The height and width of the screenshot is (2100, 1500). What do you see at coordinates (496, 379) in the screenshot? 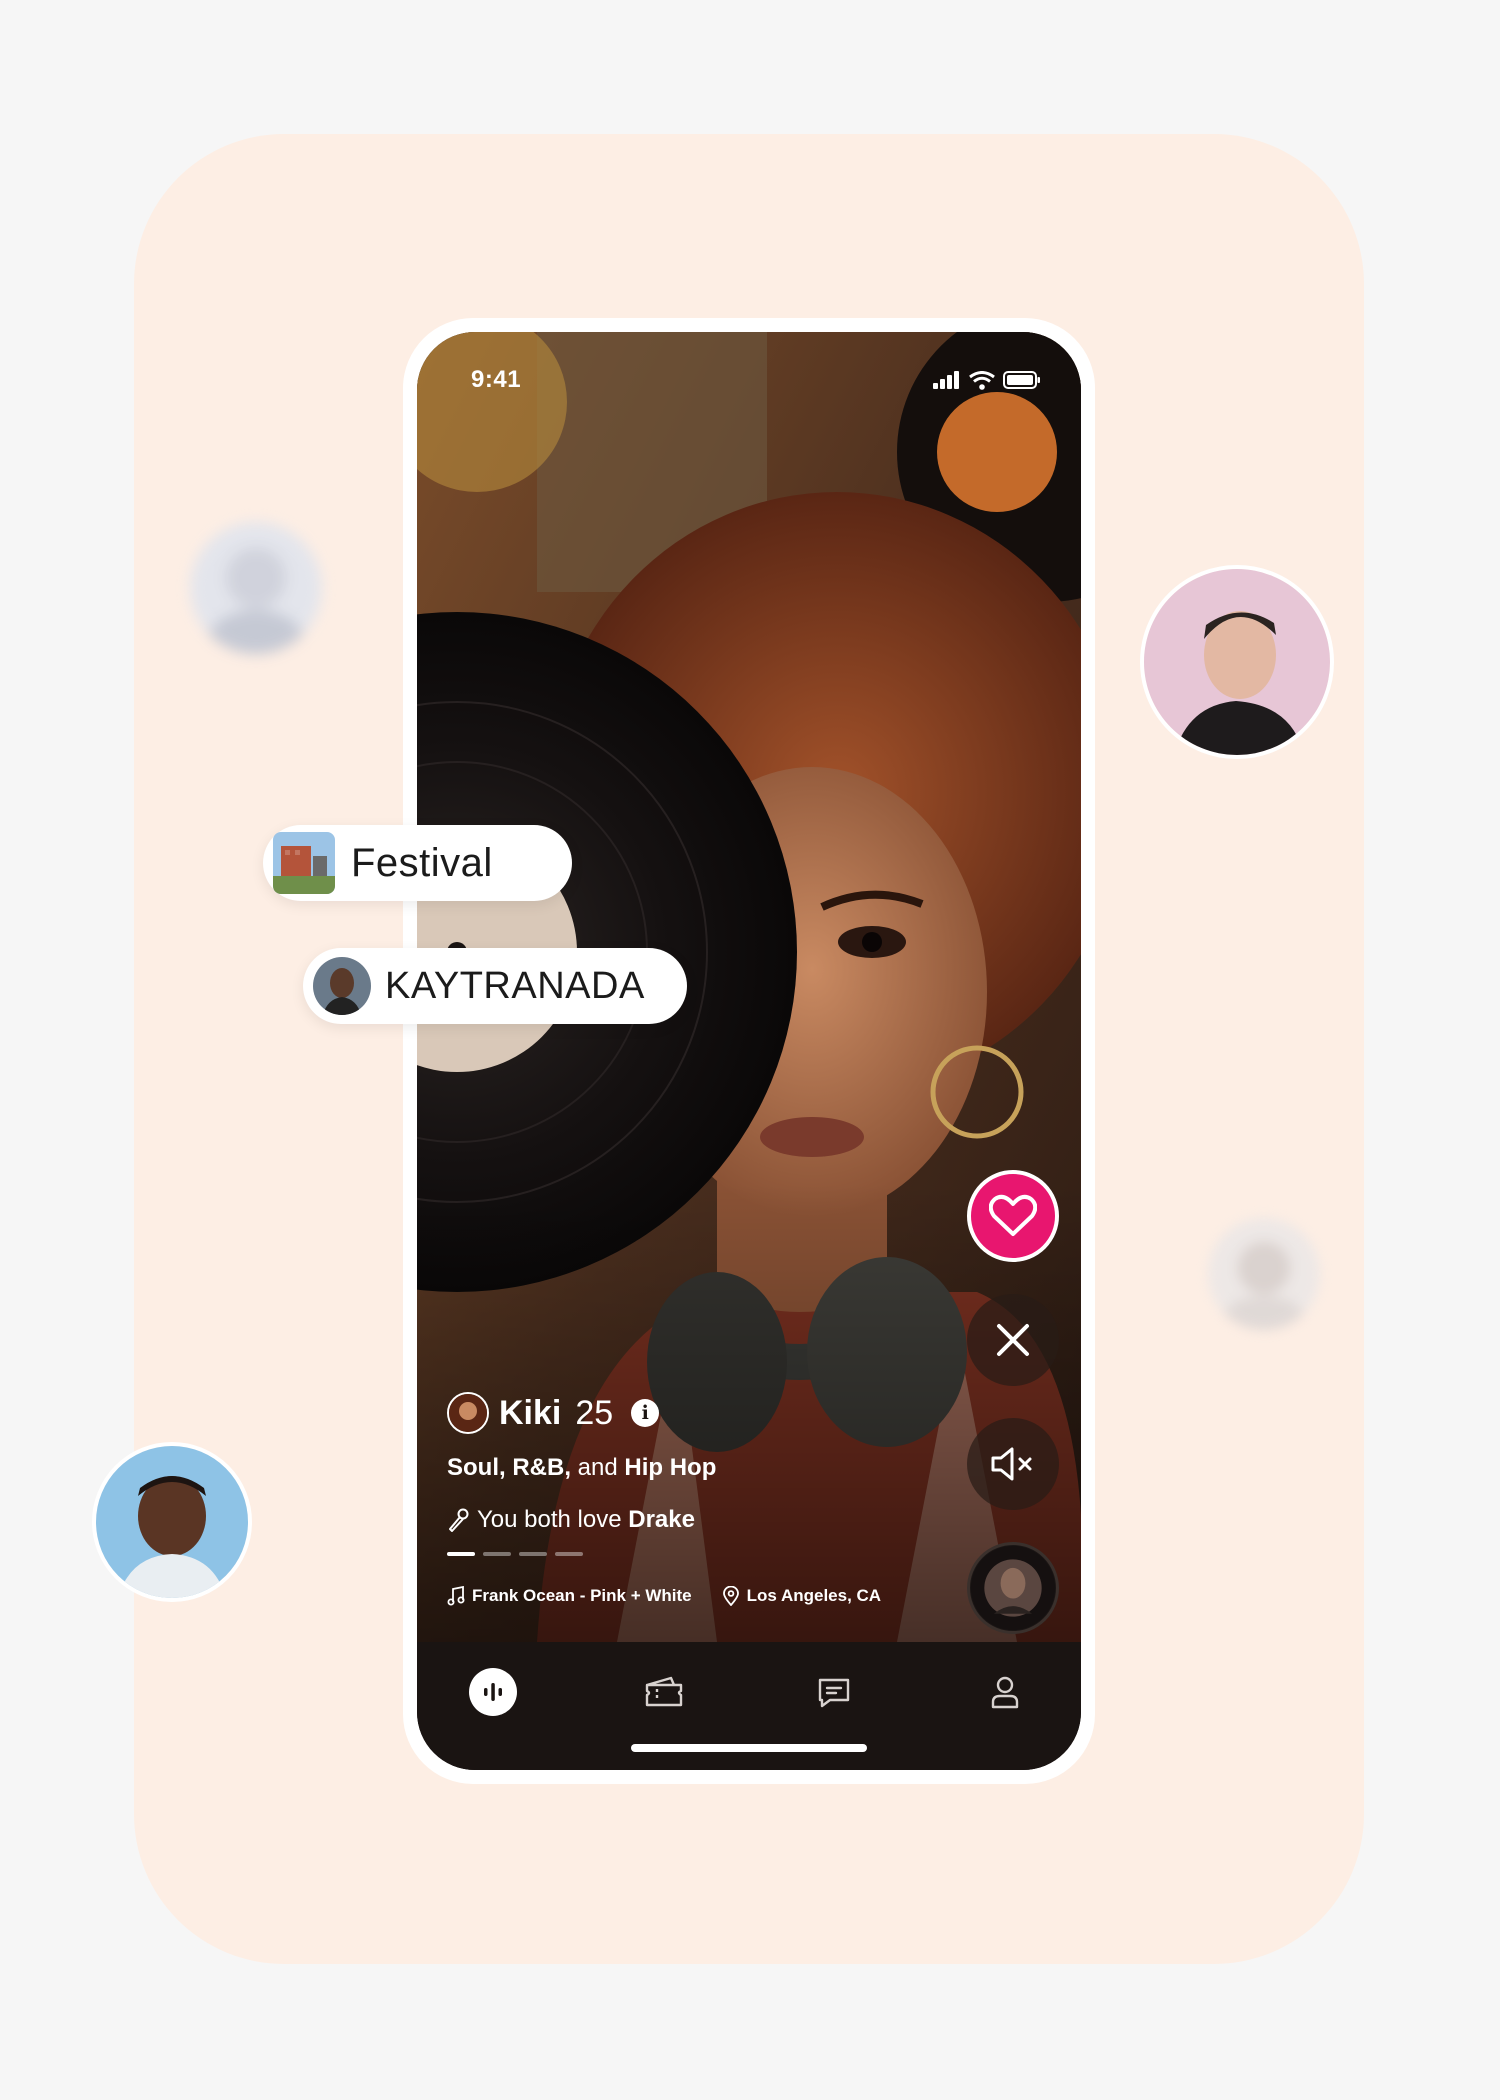
I see `status-time: 9:41` at bounding box center [496, 379].